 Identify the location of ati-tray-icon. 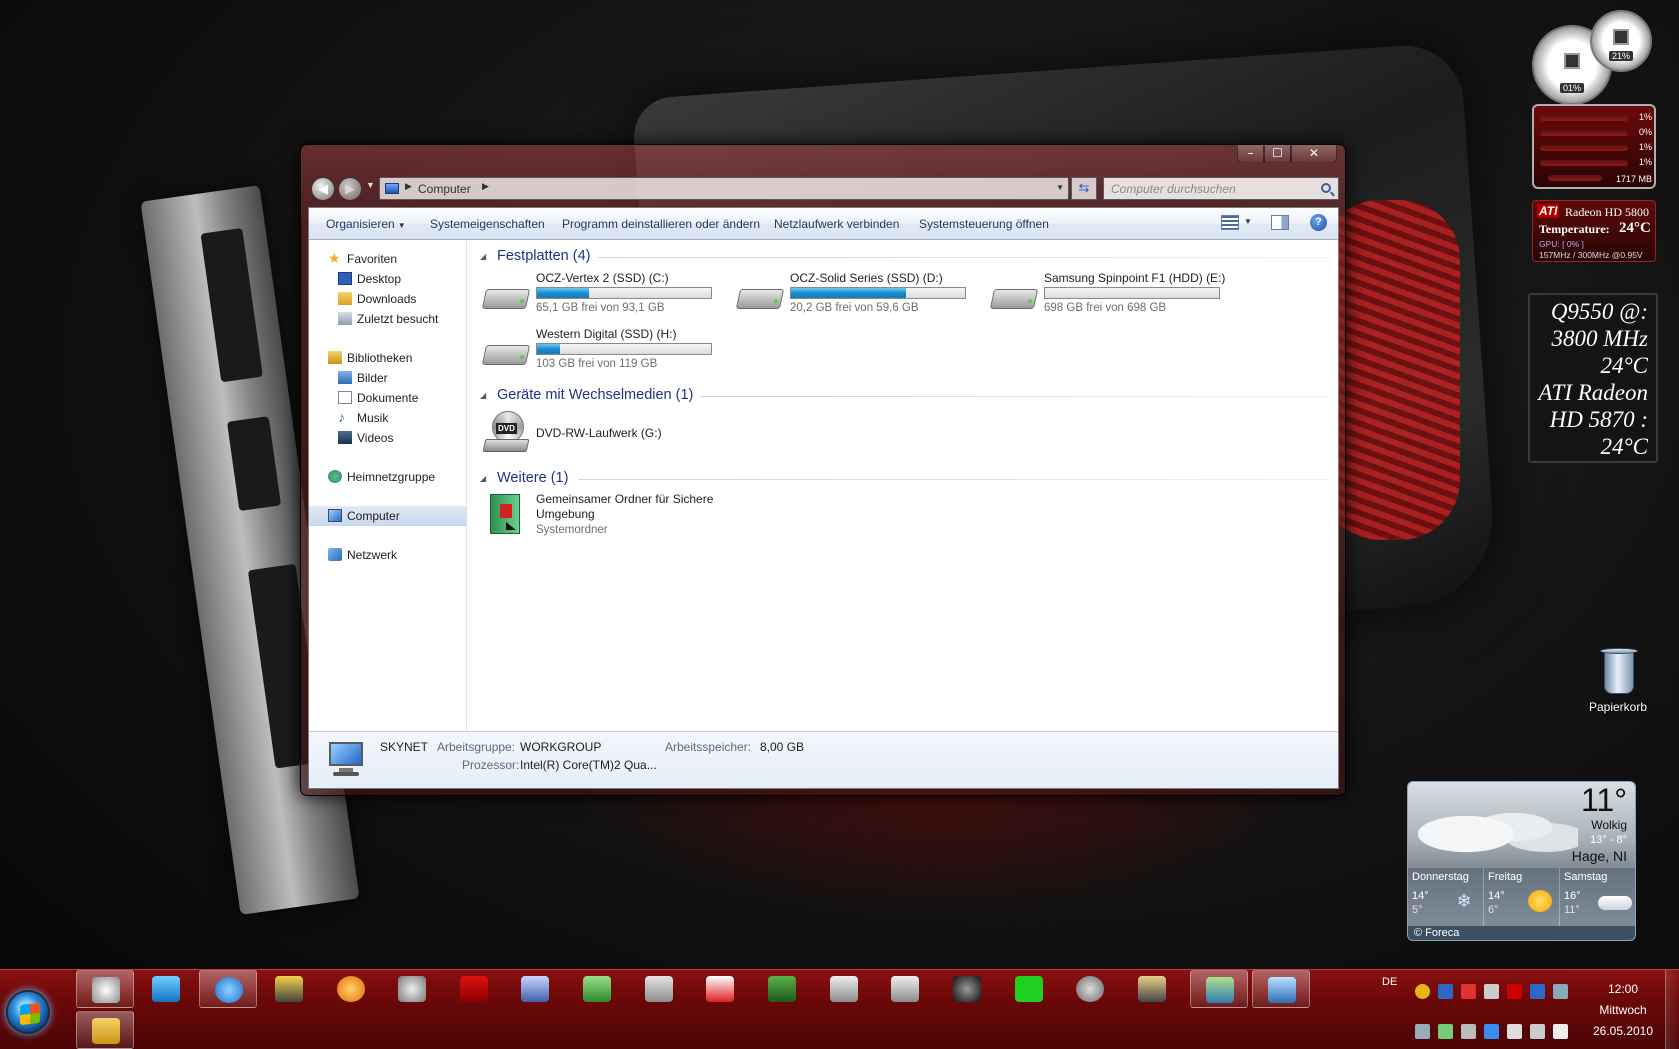
(1514, 991).